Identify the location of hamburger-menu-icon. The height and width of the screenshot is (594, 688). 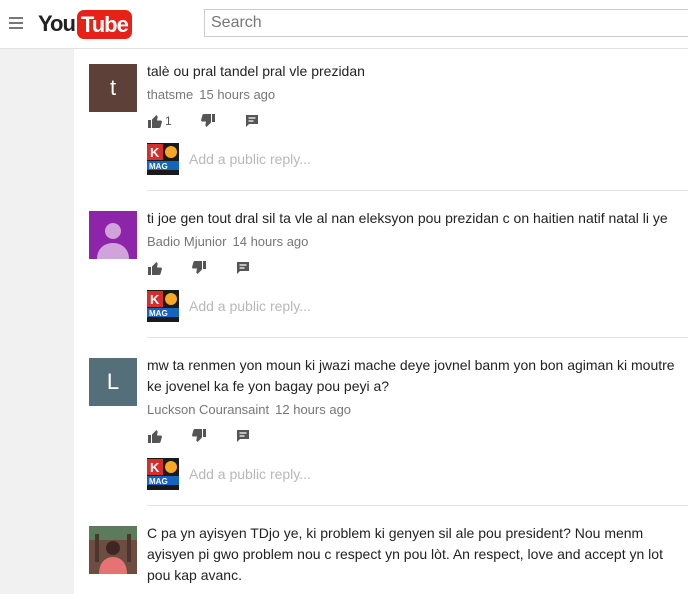
(16, 23).